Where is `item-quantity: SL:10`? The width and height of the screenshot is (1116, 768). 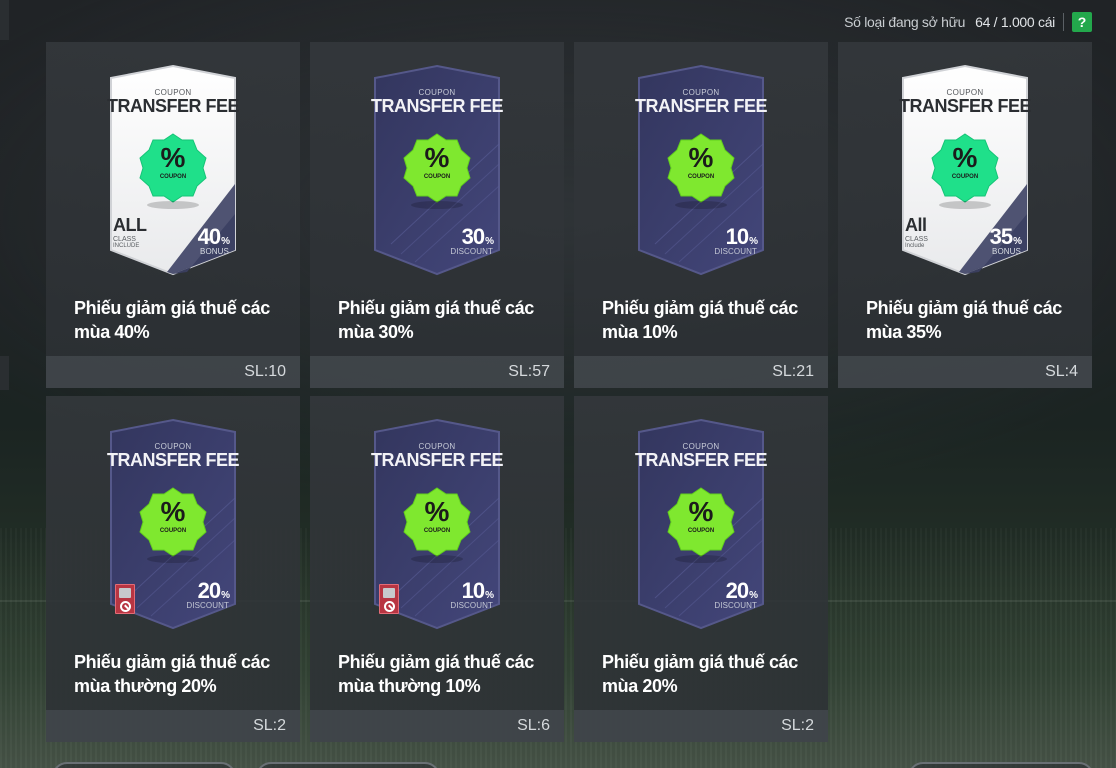 item-quantity: SL:10 is located at coordinates (265, 371).